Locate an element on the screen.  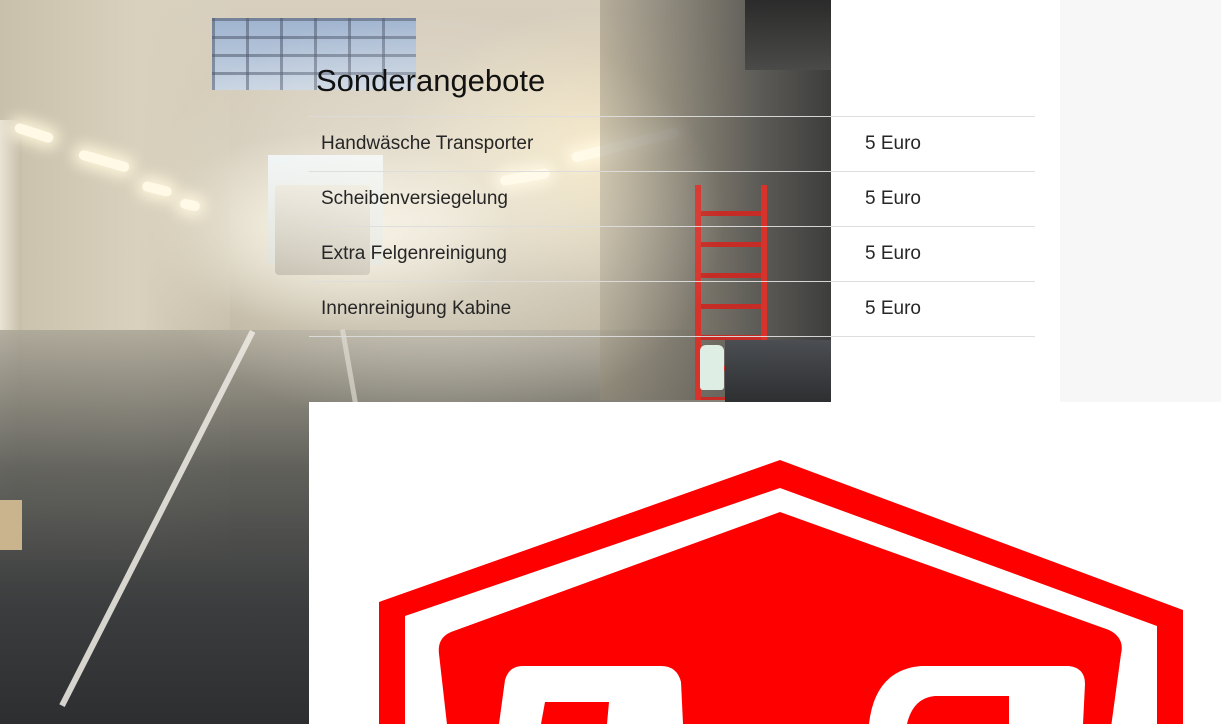
offer-name: Extra Felgenreinigung is located at coordinates (414, 253).